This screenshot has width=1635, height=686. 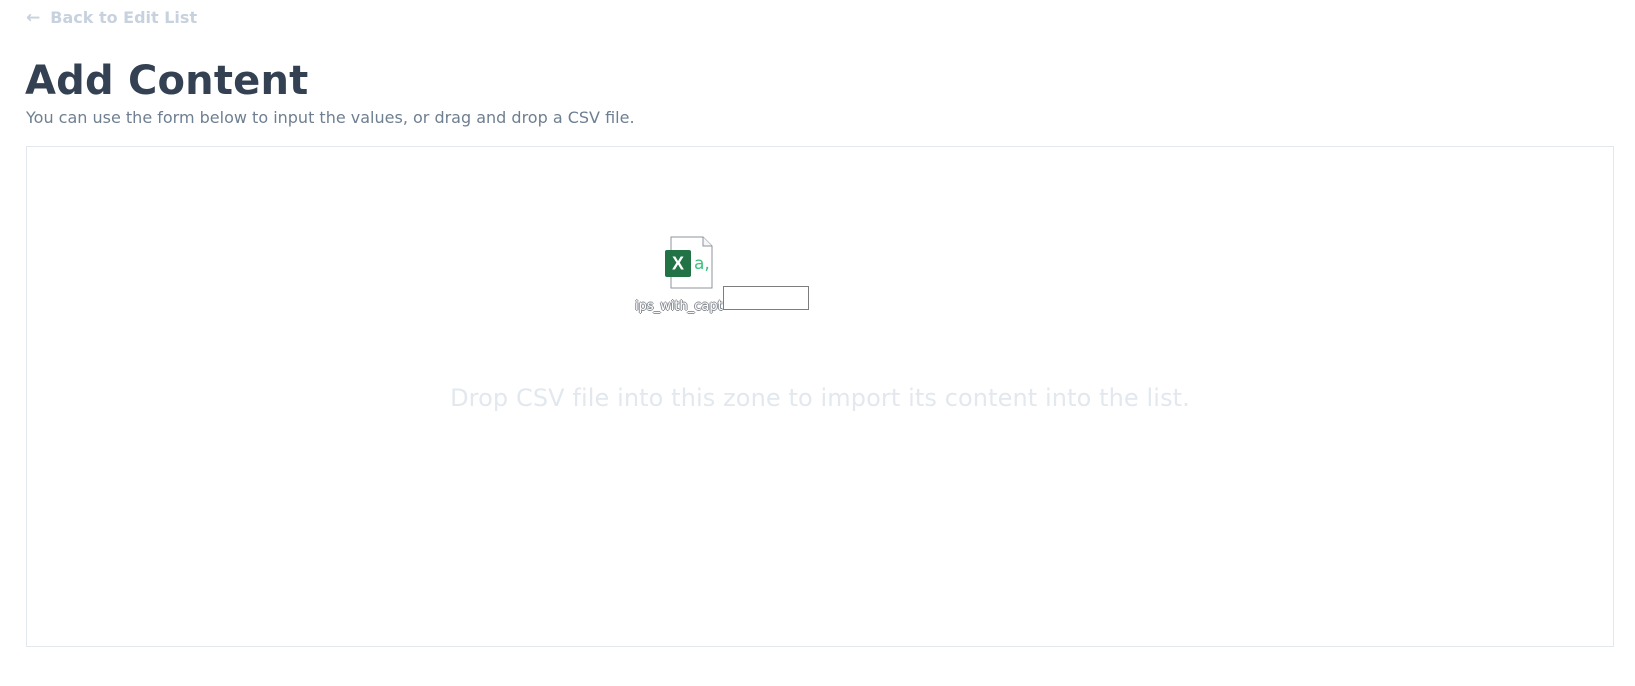 What do you see at coordinates (33, 17) in the screenshot?
I see `left-arrow-icon: ←` at bounding box center [33, 17].